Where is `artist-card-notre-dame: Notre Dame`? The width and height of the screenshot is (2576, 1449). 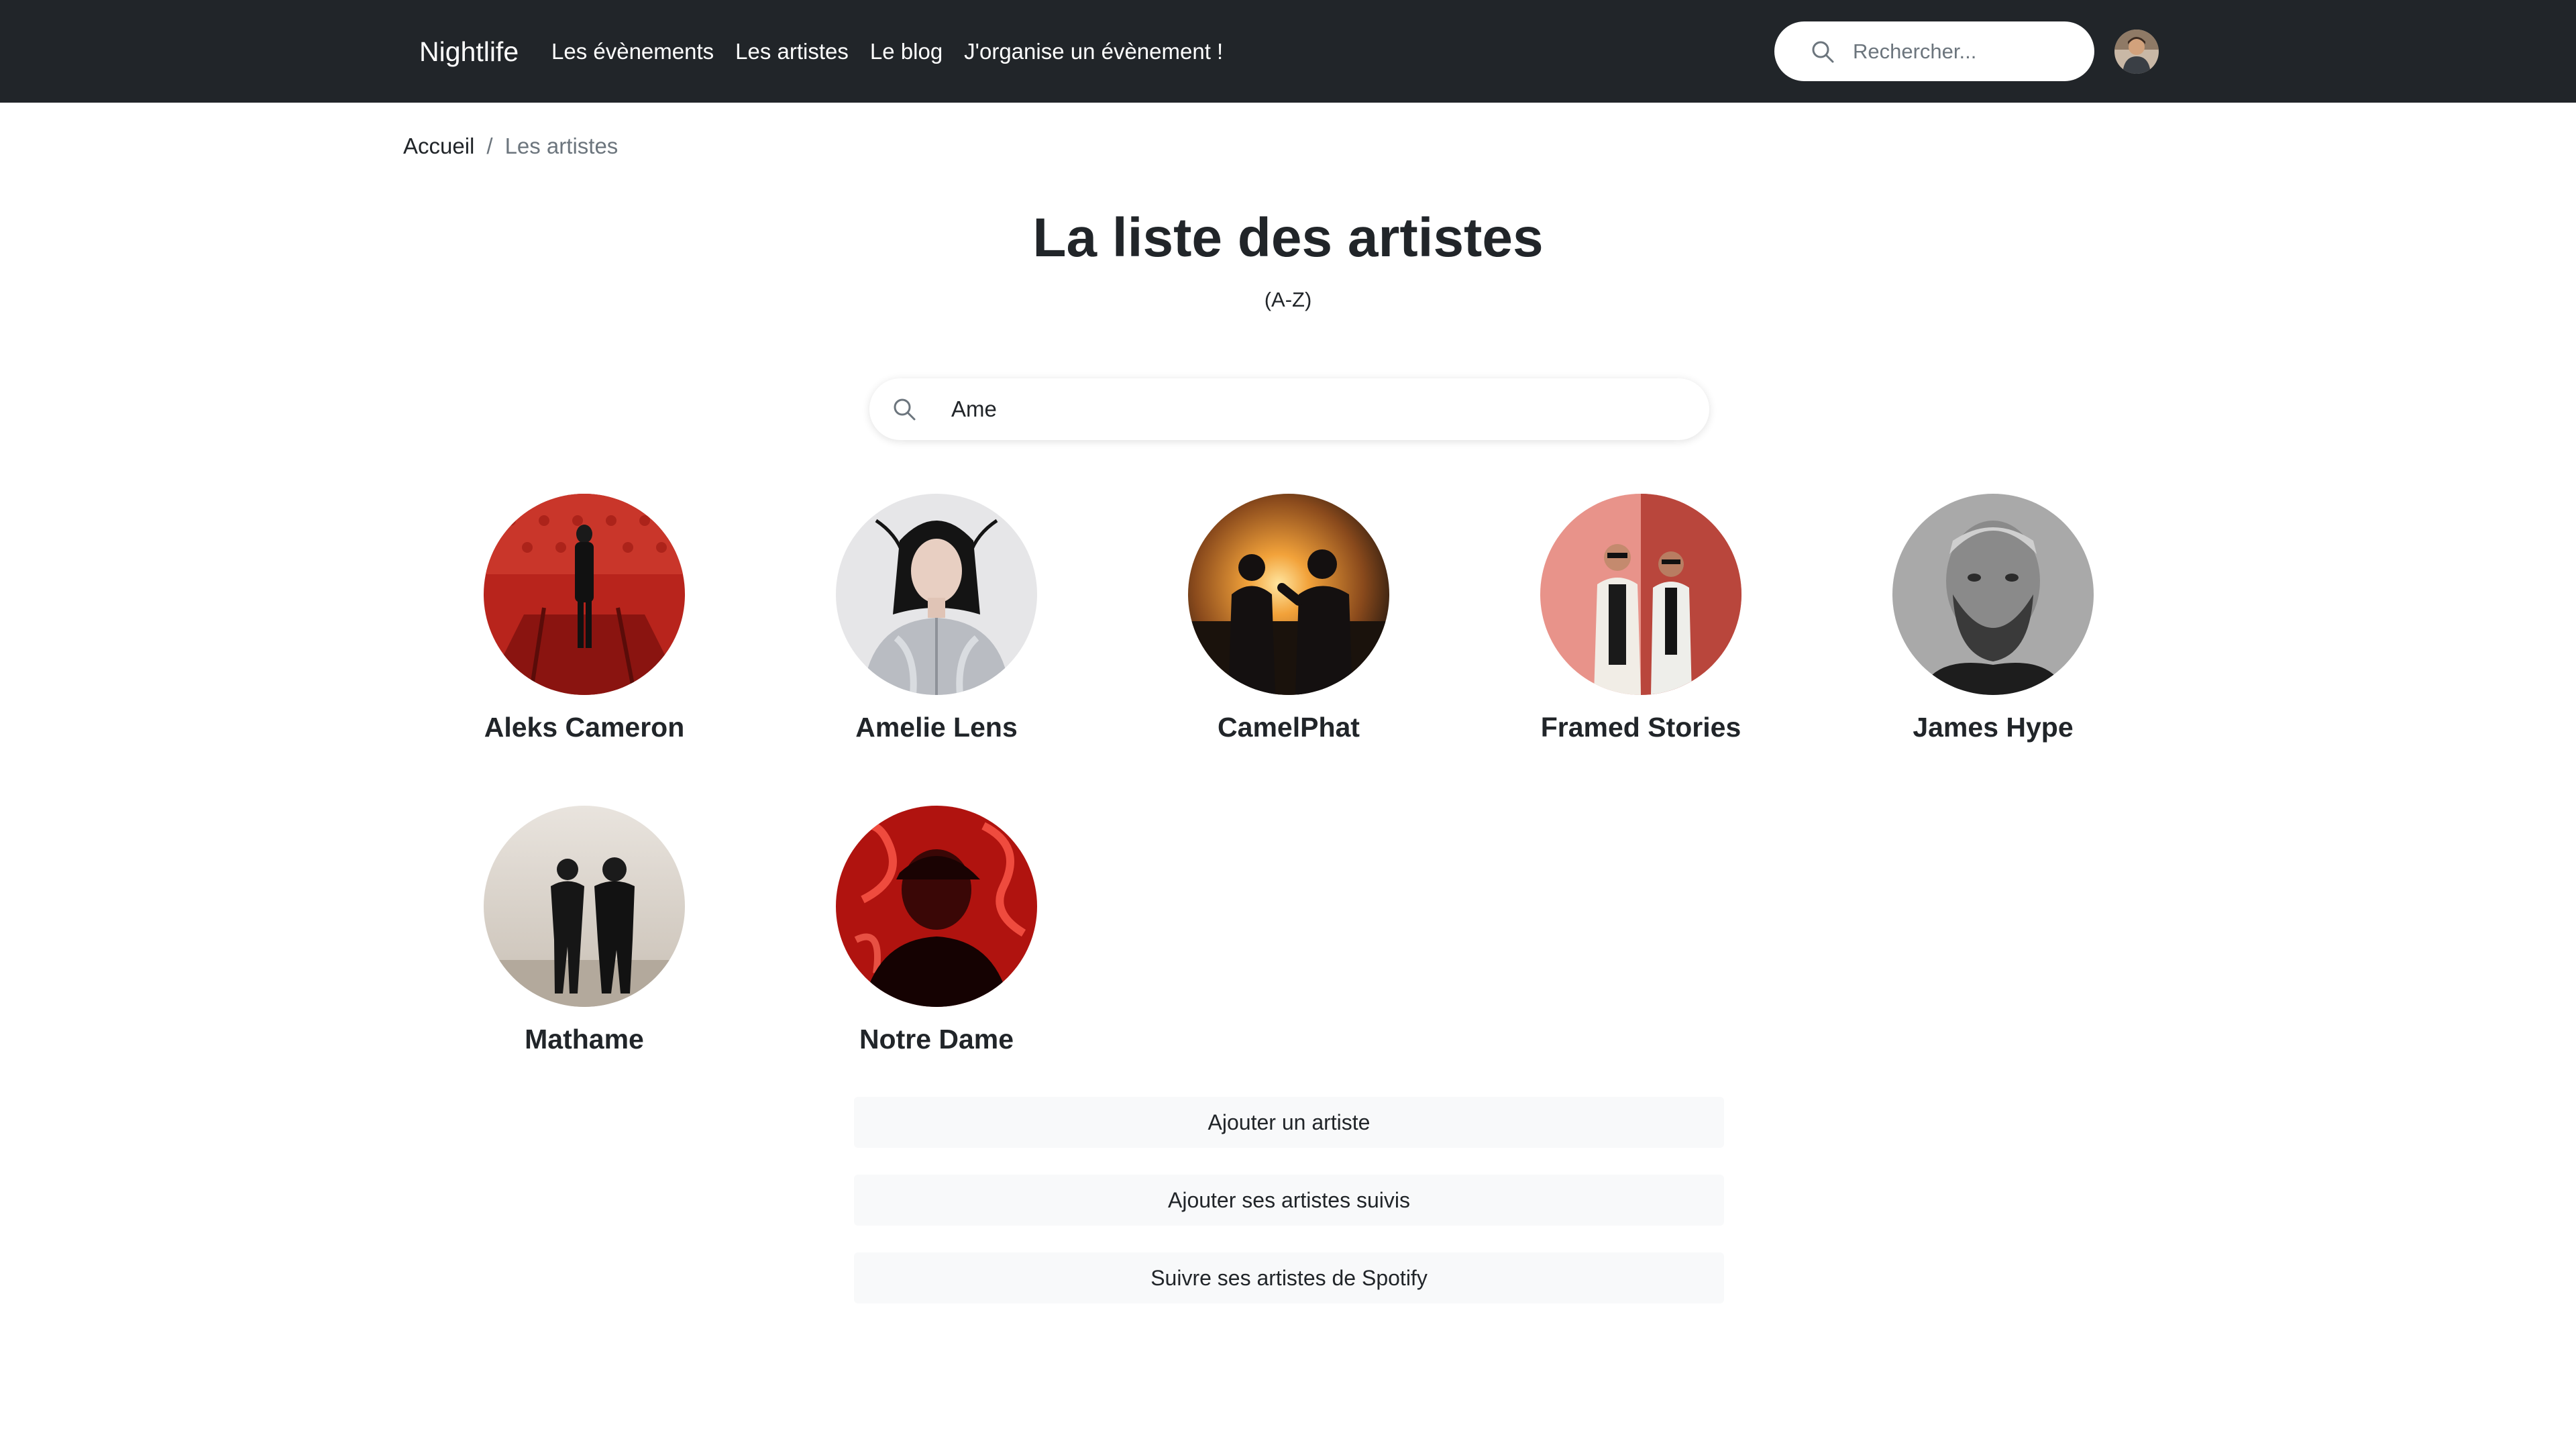
artist-card-notre-dame: Notre Dame is located at coordinates (936, 946).